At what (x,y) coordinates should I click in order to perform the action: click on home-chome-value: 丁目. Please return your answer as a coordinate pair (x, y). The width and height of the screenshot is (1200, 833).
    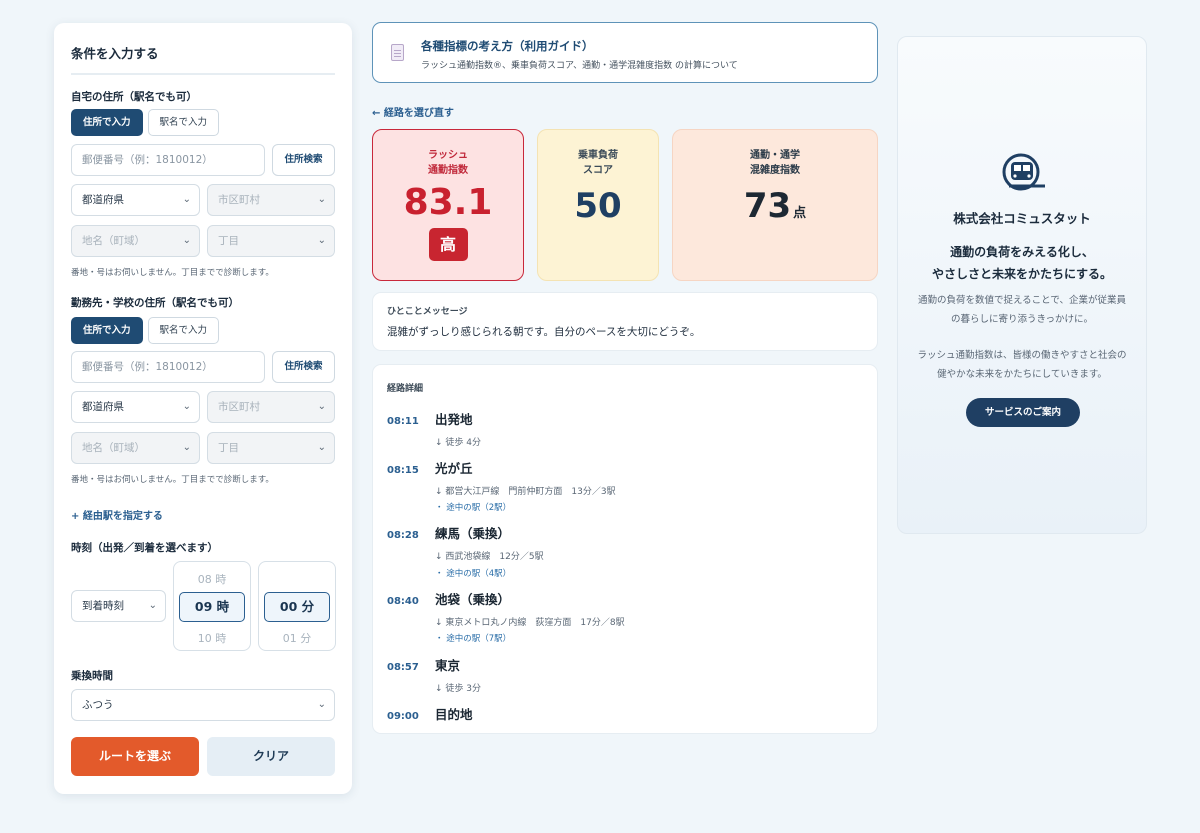
    Looking at the image, I should click on (228, 241).